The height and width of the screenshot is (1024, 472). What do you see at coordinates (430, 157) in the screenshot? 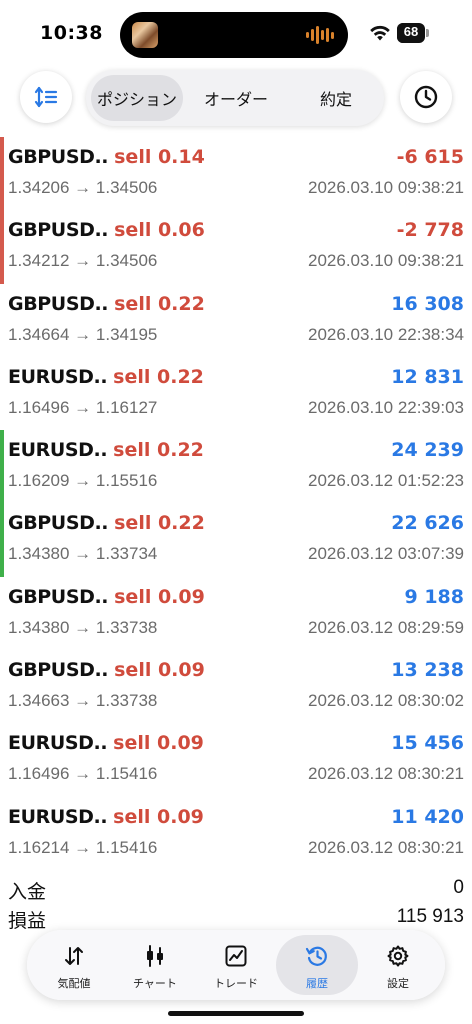
I see `deal-profit: -6 615` at bounding box center [430, 157].